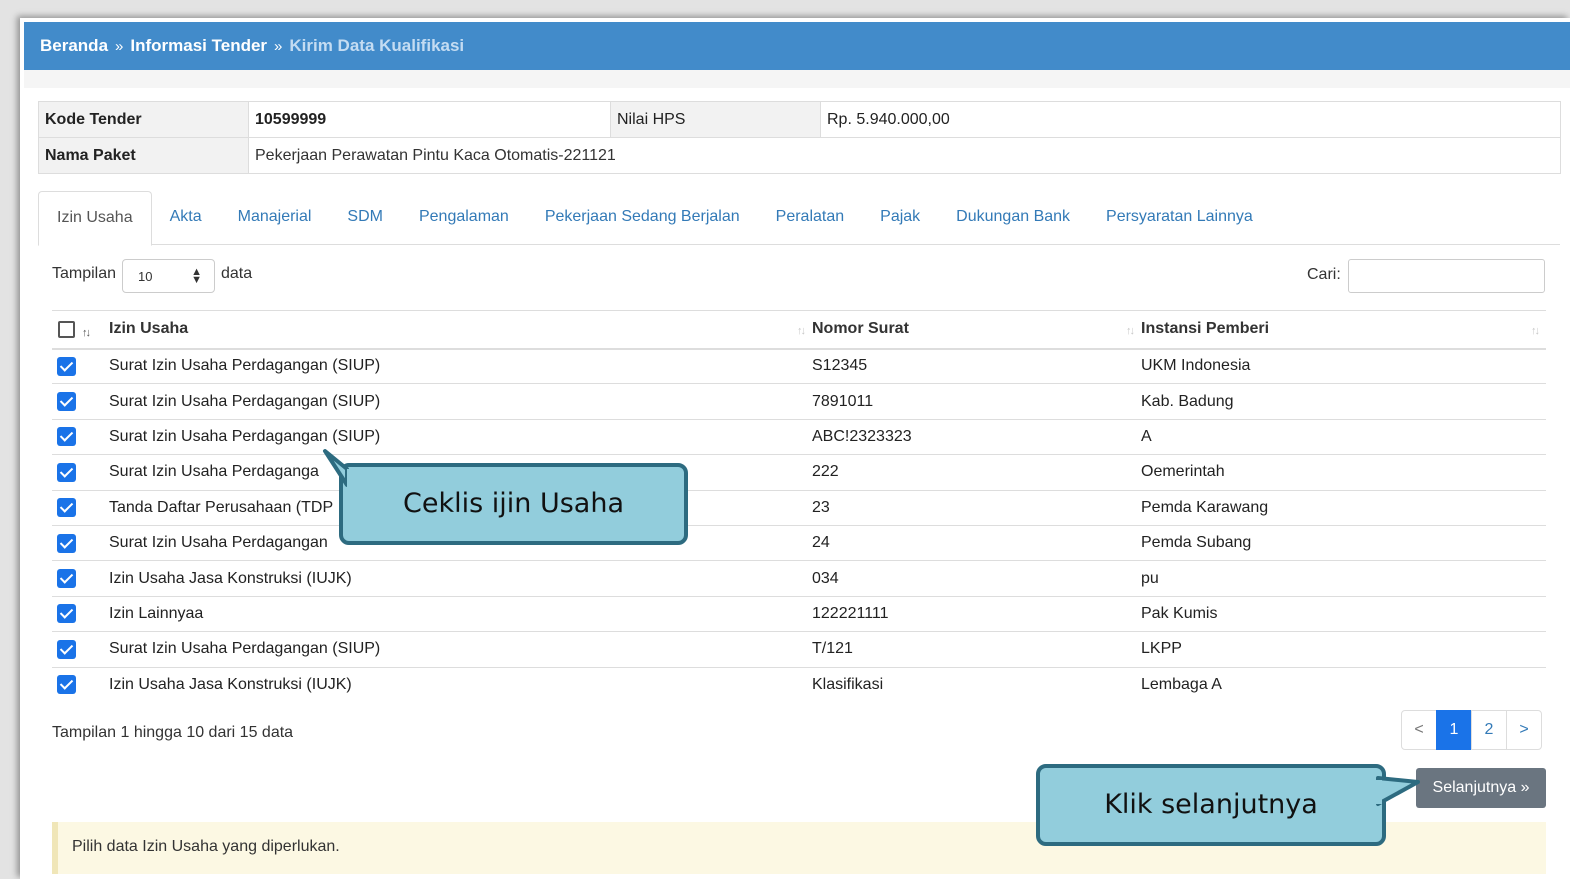 The width and height of the screenshot is (1570, 879). I want to click on search-input, so click(1446, 276).